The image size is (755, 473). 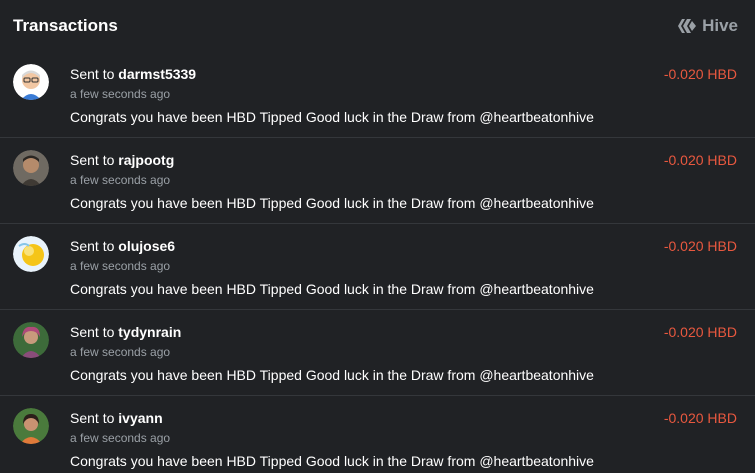 I want to click on recipient-username: tydynrain, so click(x=149, y=332).